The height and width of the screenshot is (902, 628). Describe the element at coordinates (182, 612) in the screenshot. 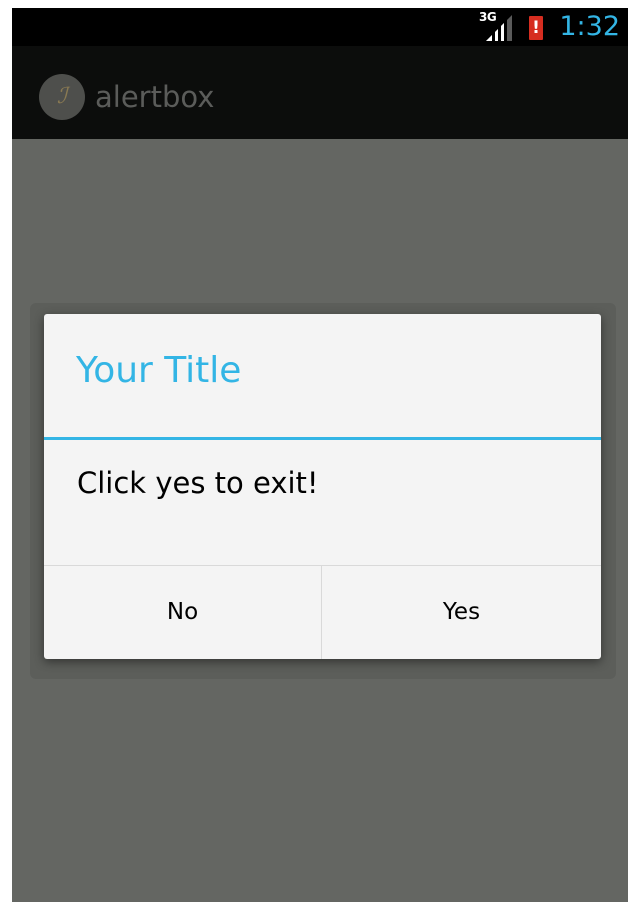

I see `no-button: No` at that location.